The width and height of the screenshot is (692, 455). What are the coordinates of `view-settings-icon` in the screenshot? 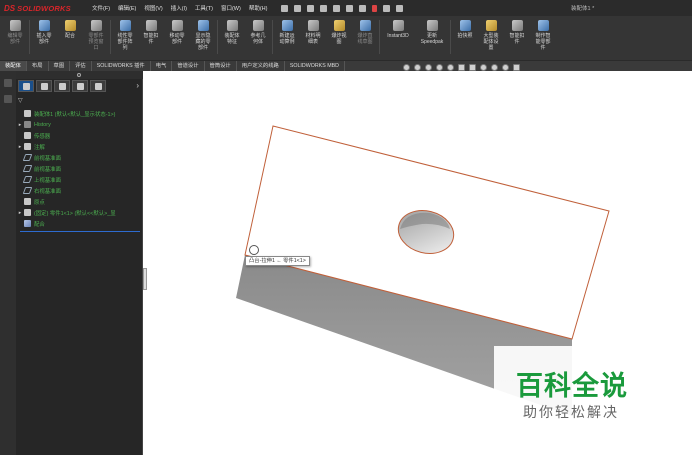 It's located at (516, 67).